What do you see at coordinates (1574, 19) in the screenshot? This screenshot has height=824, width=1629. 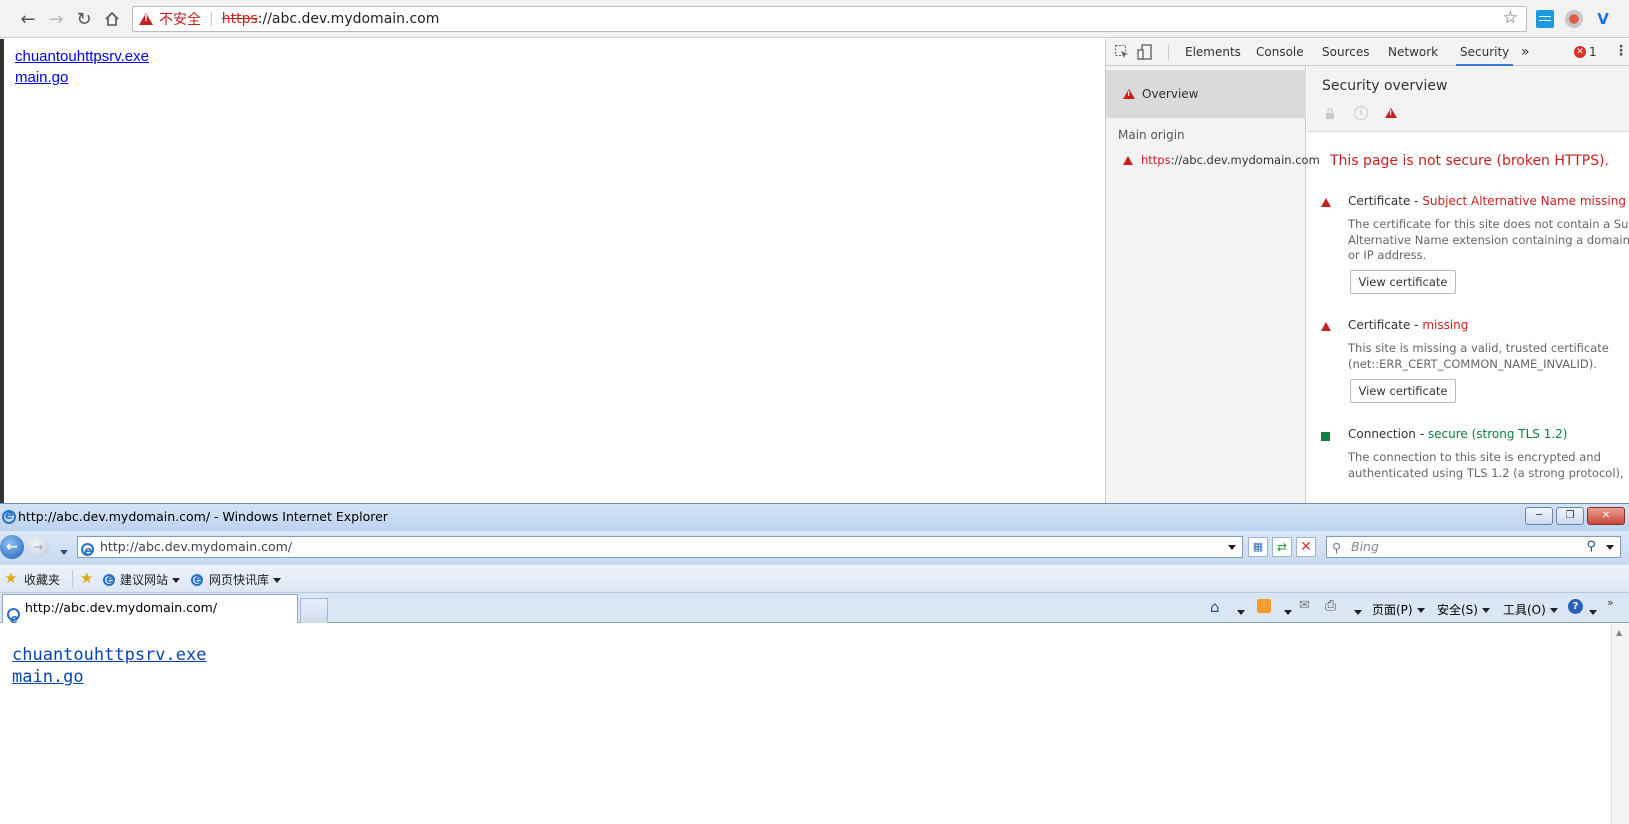 I see `record-extension-icon` at bounding box center [1574, 19].